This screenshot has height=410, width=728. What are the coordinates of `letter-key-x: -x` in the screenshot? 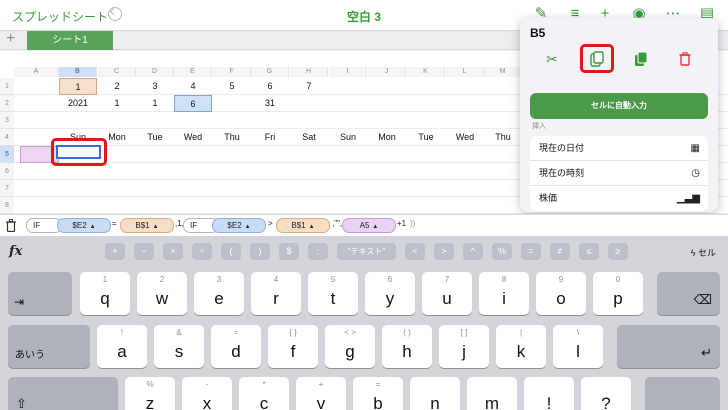 It's located at (207, 393).